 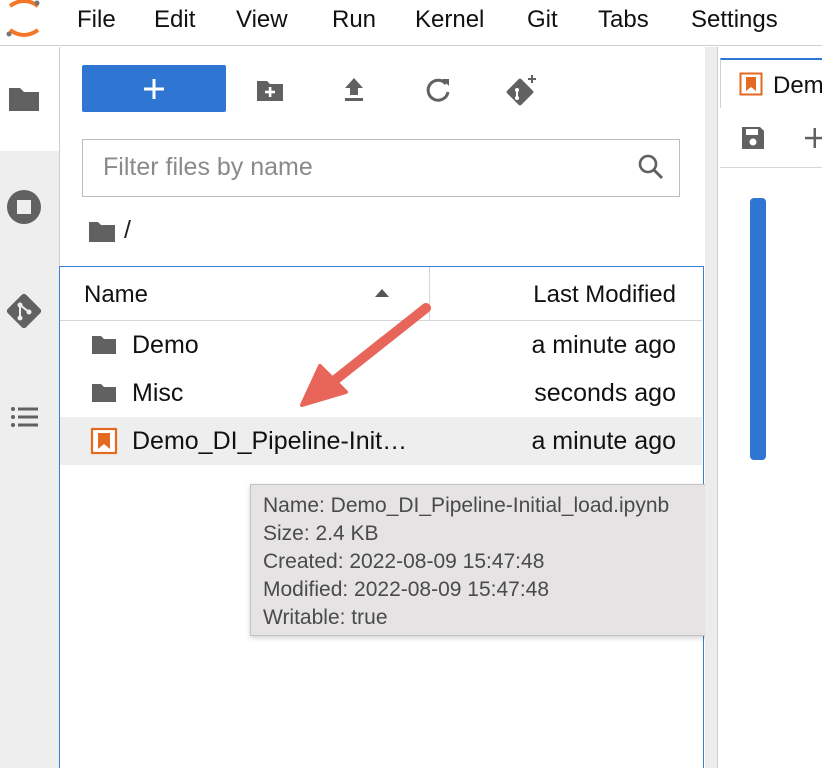 What do you see at coordinates (24, 207) in the screenshot?
I see `running-stop-icon` at bounding box center [24, 207].